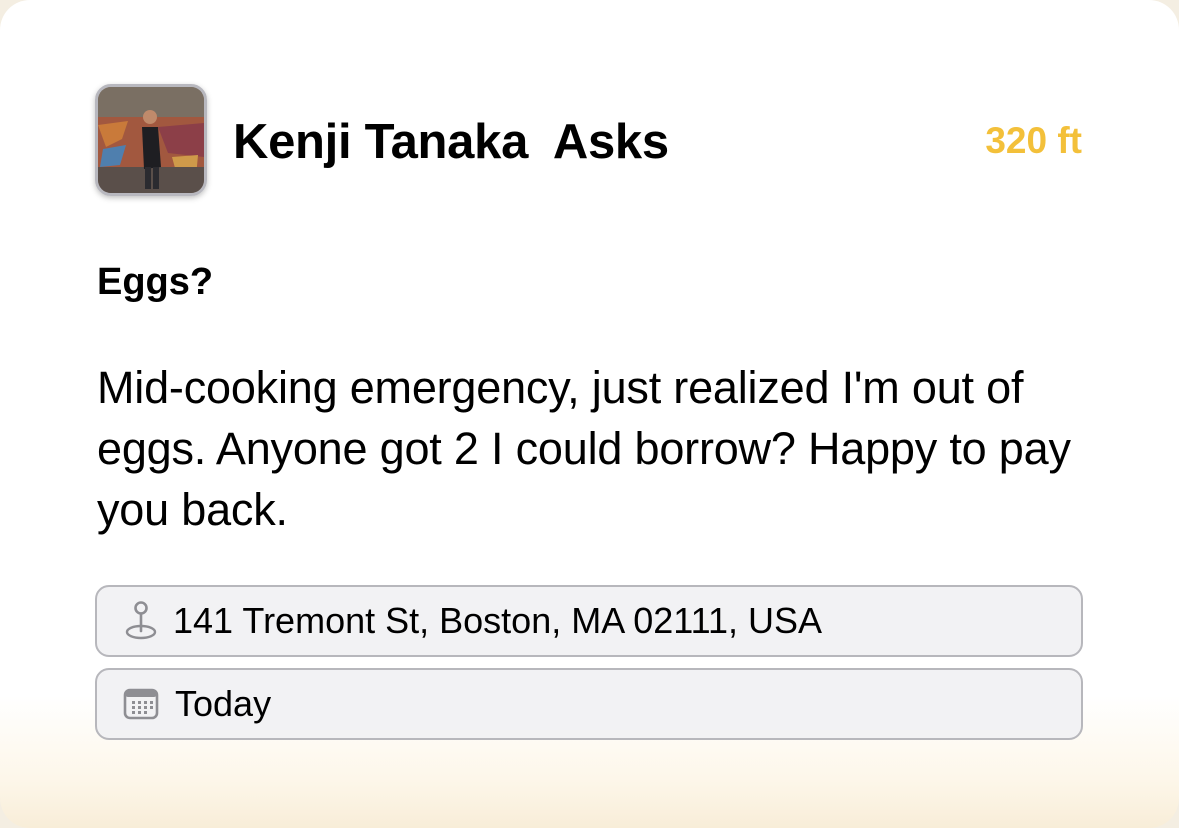 Image resolution: width=1179 pixels, height=828 pixels. What do you see at coordinates (151, 140) in the screenshot?
I see `avatar` at bounding box center [151, 140].